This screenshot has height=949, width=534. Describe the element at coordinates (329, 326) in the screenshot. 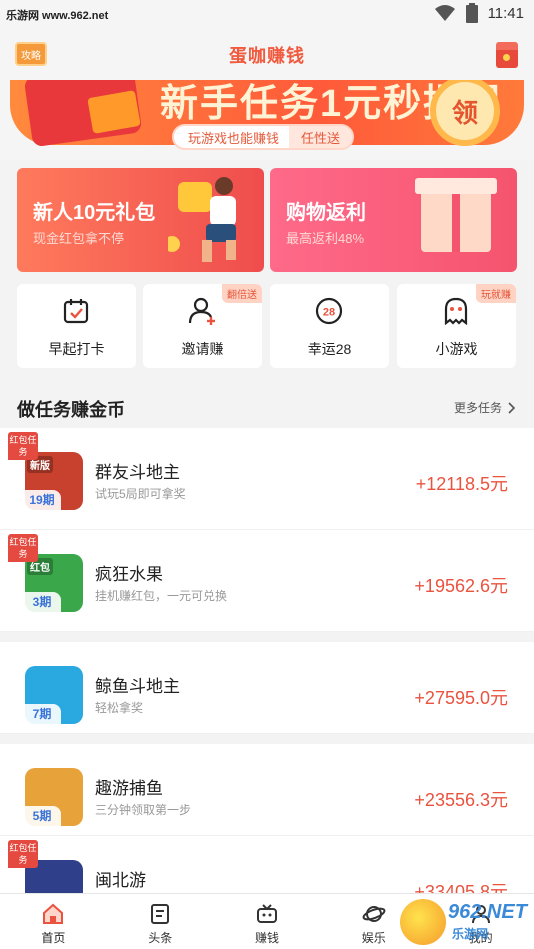

I see `quick-action-lucky28: 28 幸运28` at that location.